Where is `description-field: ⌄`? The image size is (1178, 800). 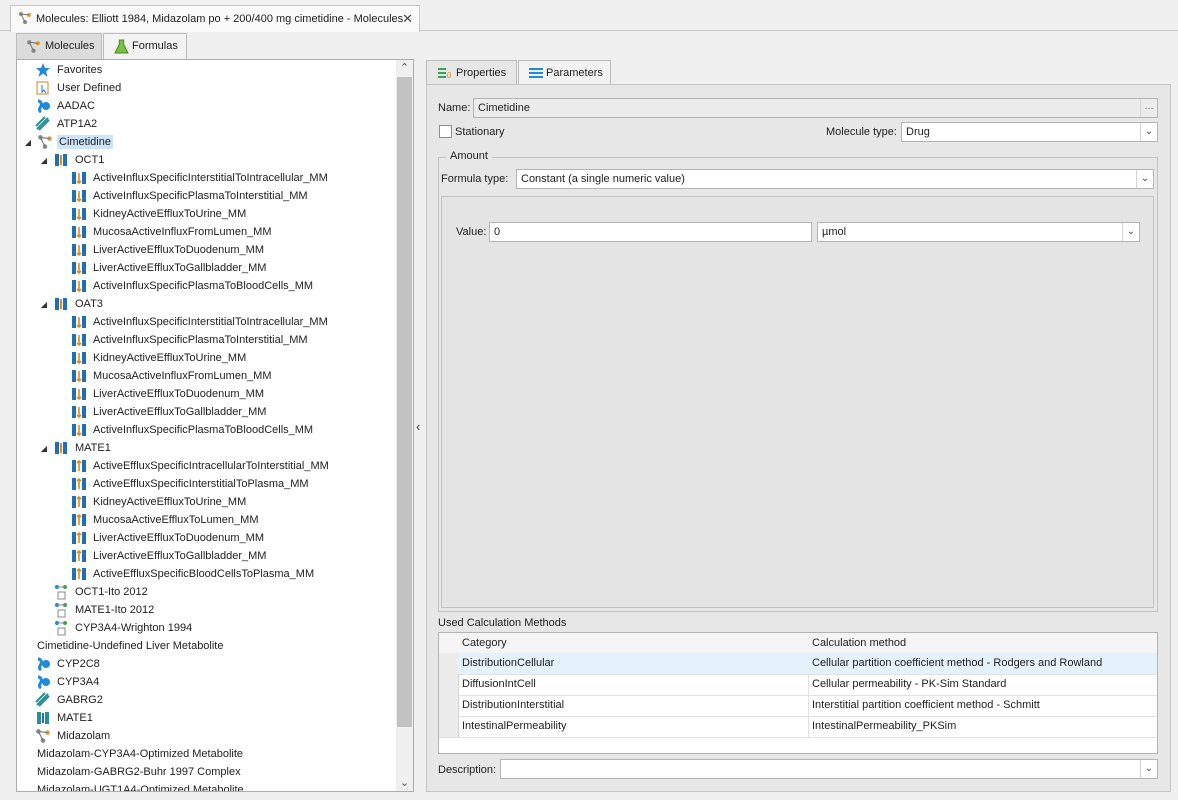 description-field: ⌄ is located at coordinates (829, 769).